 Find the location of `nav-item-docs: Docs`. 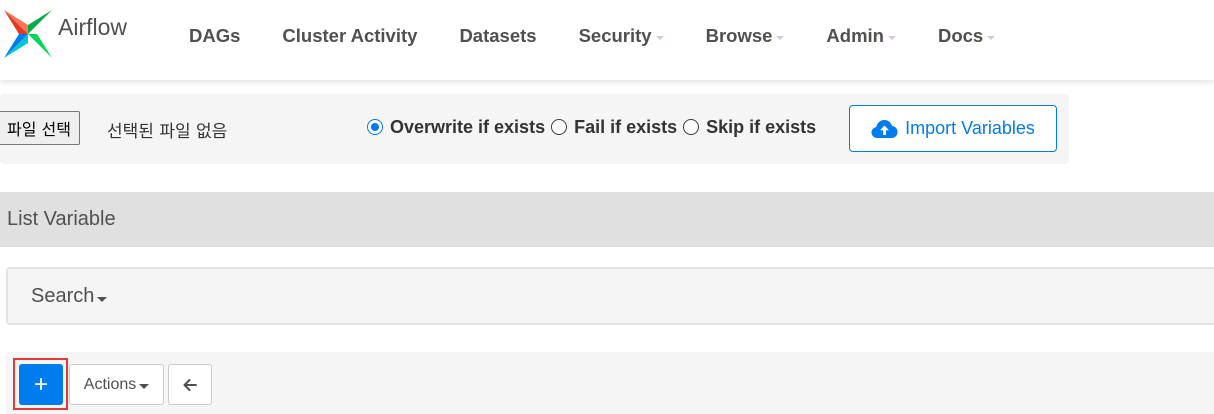

nav-item-docs: Docs is located at coordinates (966, 36).